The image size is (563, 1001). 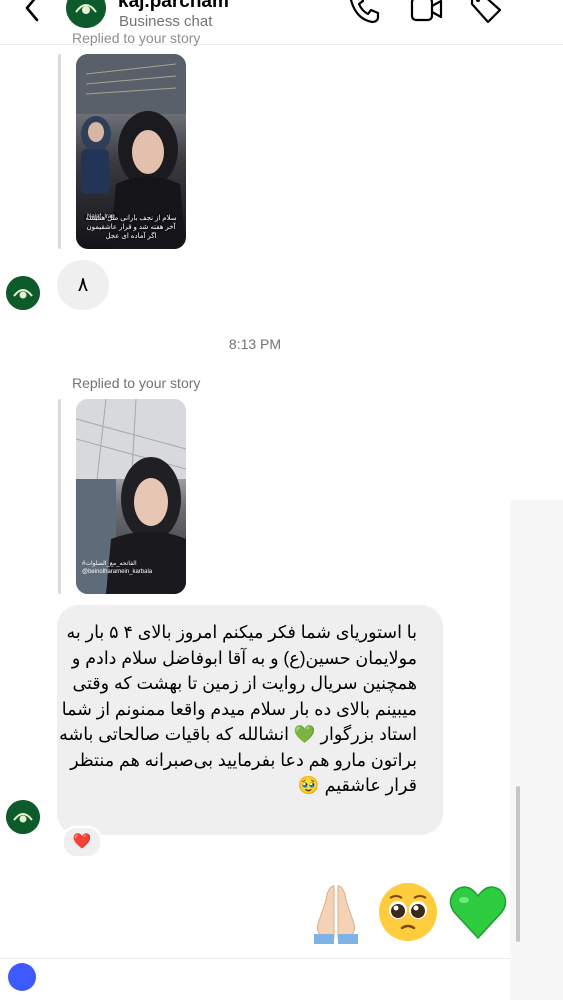 I want to click on camera-button-icon, so click(x=22, y=977).